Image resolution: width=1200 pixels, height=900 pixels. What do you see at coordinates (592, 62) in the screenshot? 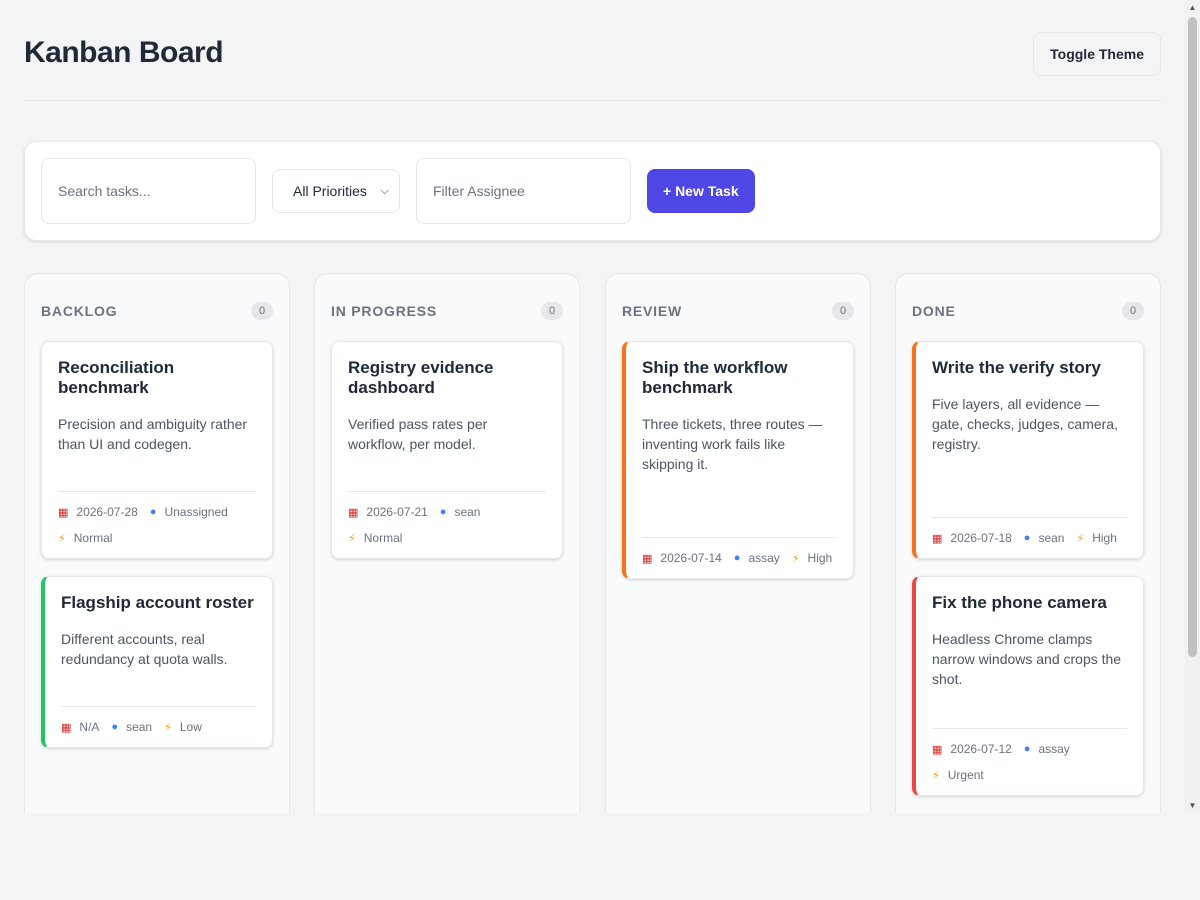
I see `app-header: Kanban Board Toggle Theme` at bounding box center [592, 62].